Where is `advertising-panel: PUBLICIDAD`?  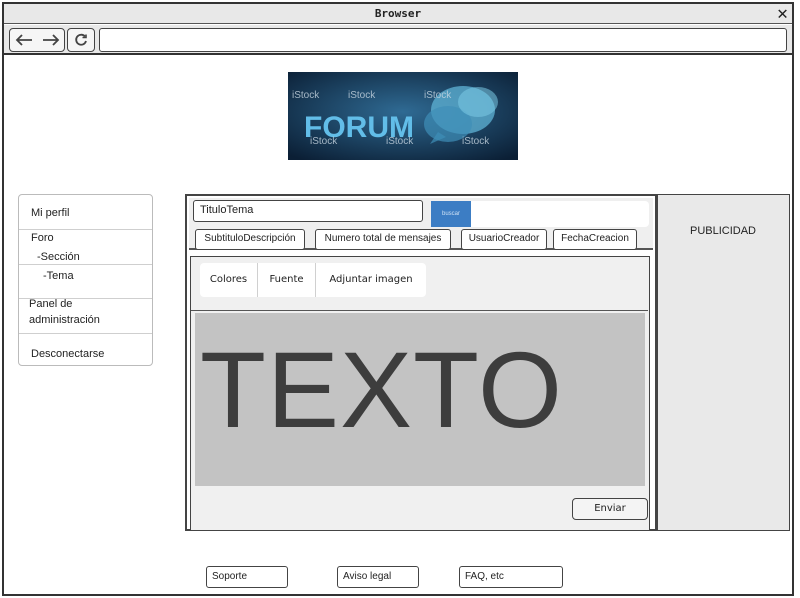
advertising-panel: PUBLICIDAD is located at coordinates (723, 362).